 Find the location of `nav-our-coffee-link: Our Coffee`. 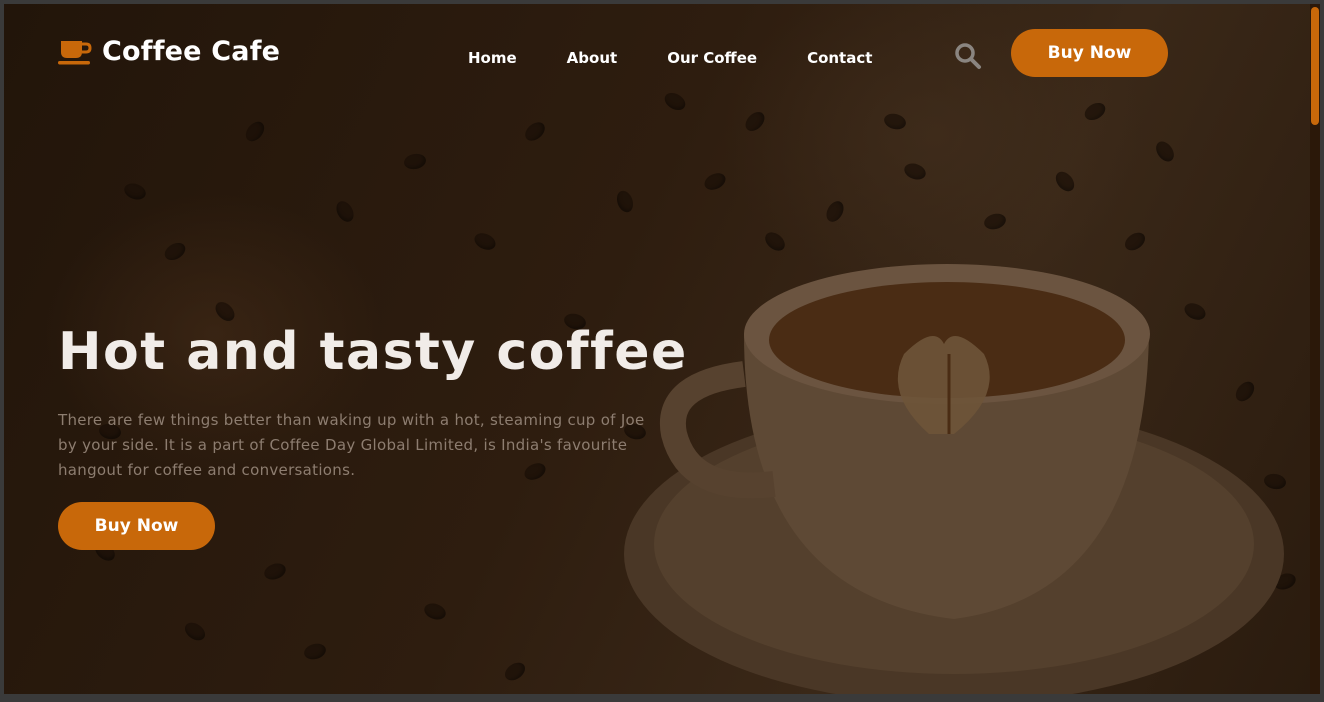

nav-our-coffee-link: Our Coffee is located at coordinates (712, 58).